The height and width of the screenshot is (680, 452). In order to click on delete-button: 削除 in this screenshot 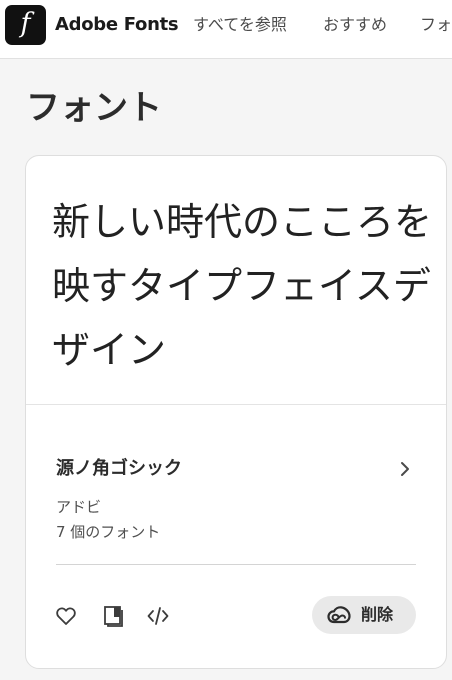, I will do `click(364, 615)`.